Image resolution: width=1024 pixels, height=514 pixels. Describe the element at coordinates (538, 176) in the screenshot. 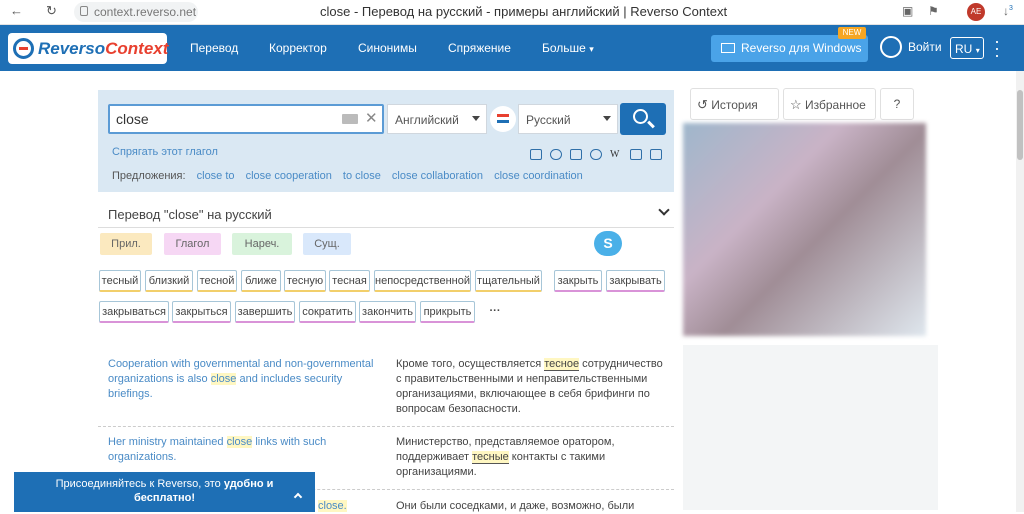

I see `suggestion-link: close coordination` at that location.